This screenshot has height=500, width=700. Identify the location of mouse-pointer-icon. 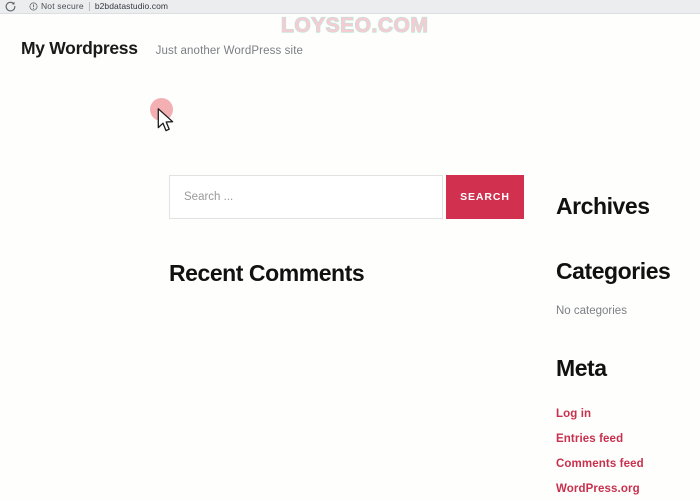
(165, 120).